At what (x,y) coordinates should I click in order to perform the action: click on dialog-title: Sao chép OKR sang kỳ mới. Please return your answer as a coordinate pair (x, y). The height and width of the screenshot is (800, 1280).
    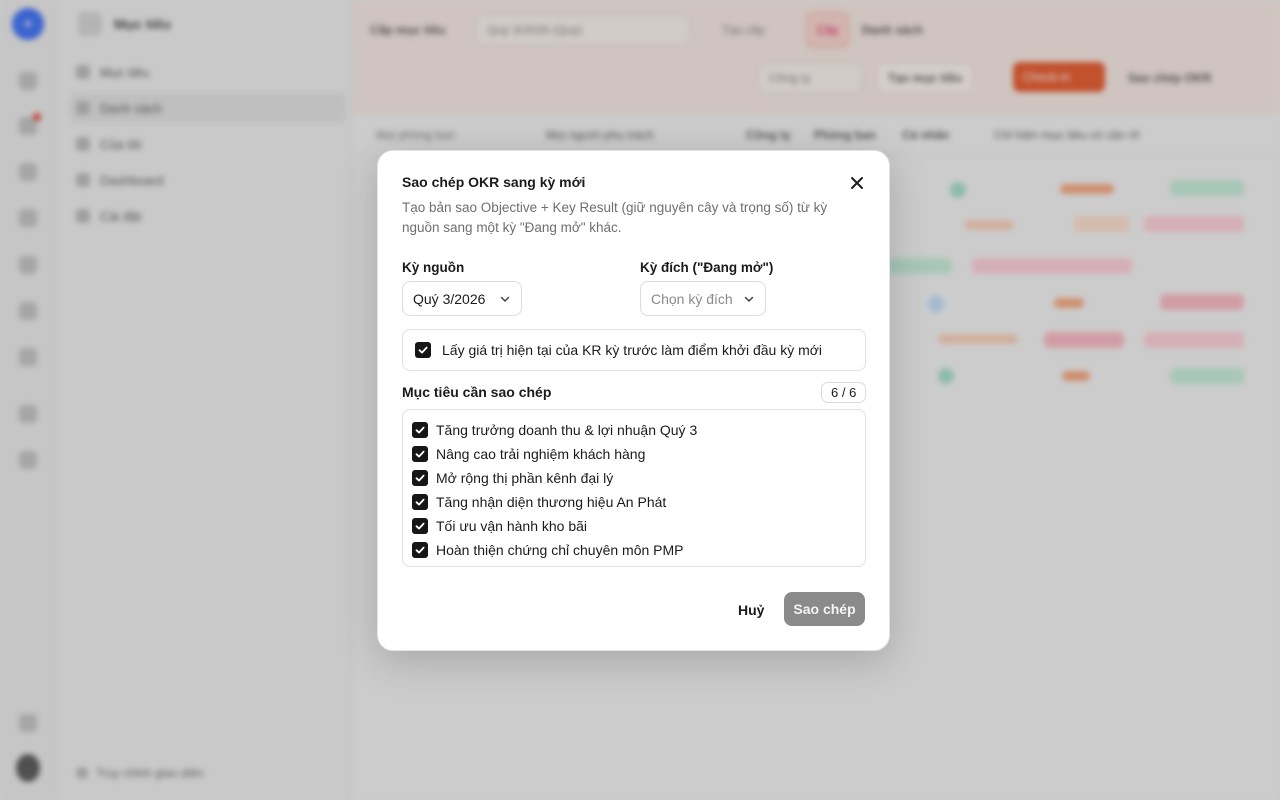
    Looking at the image, I should click on (494, 182).